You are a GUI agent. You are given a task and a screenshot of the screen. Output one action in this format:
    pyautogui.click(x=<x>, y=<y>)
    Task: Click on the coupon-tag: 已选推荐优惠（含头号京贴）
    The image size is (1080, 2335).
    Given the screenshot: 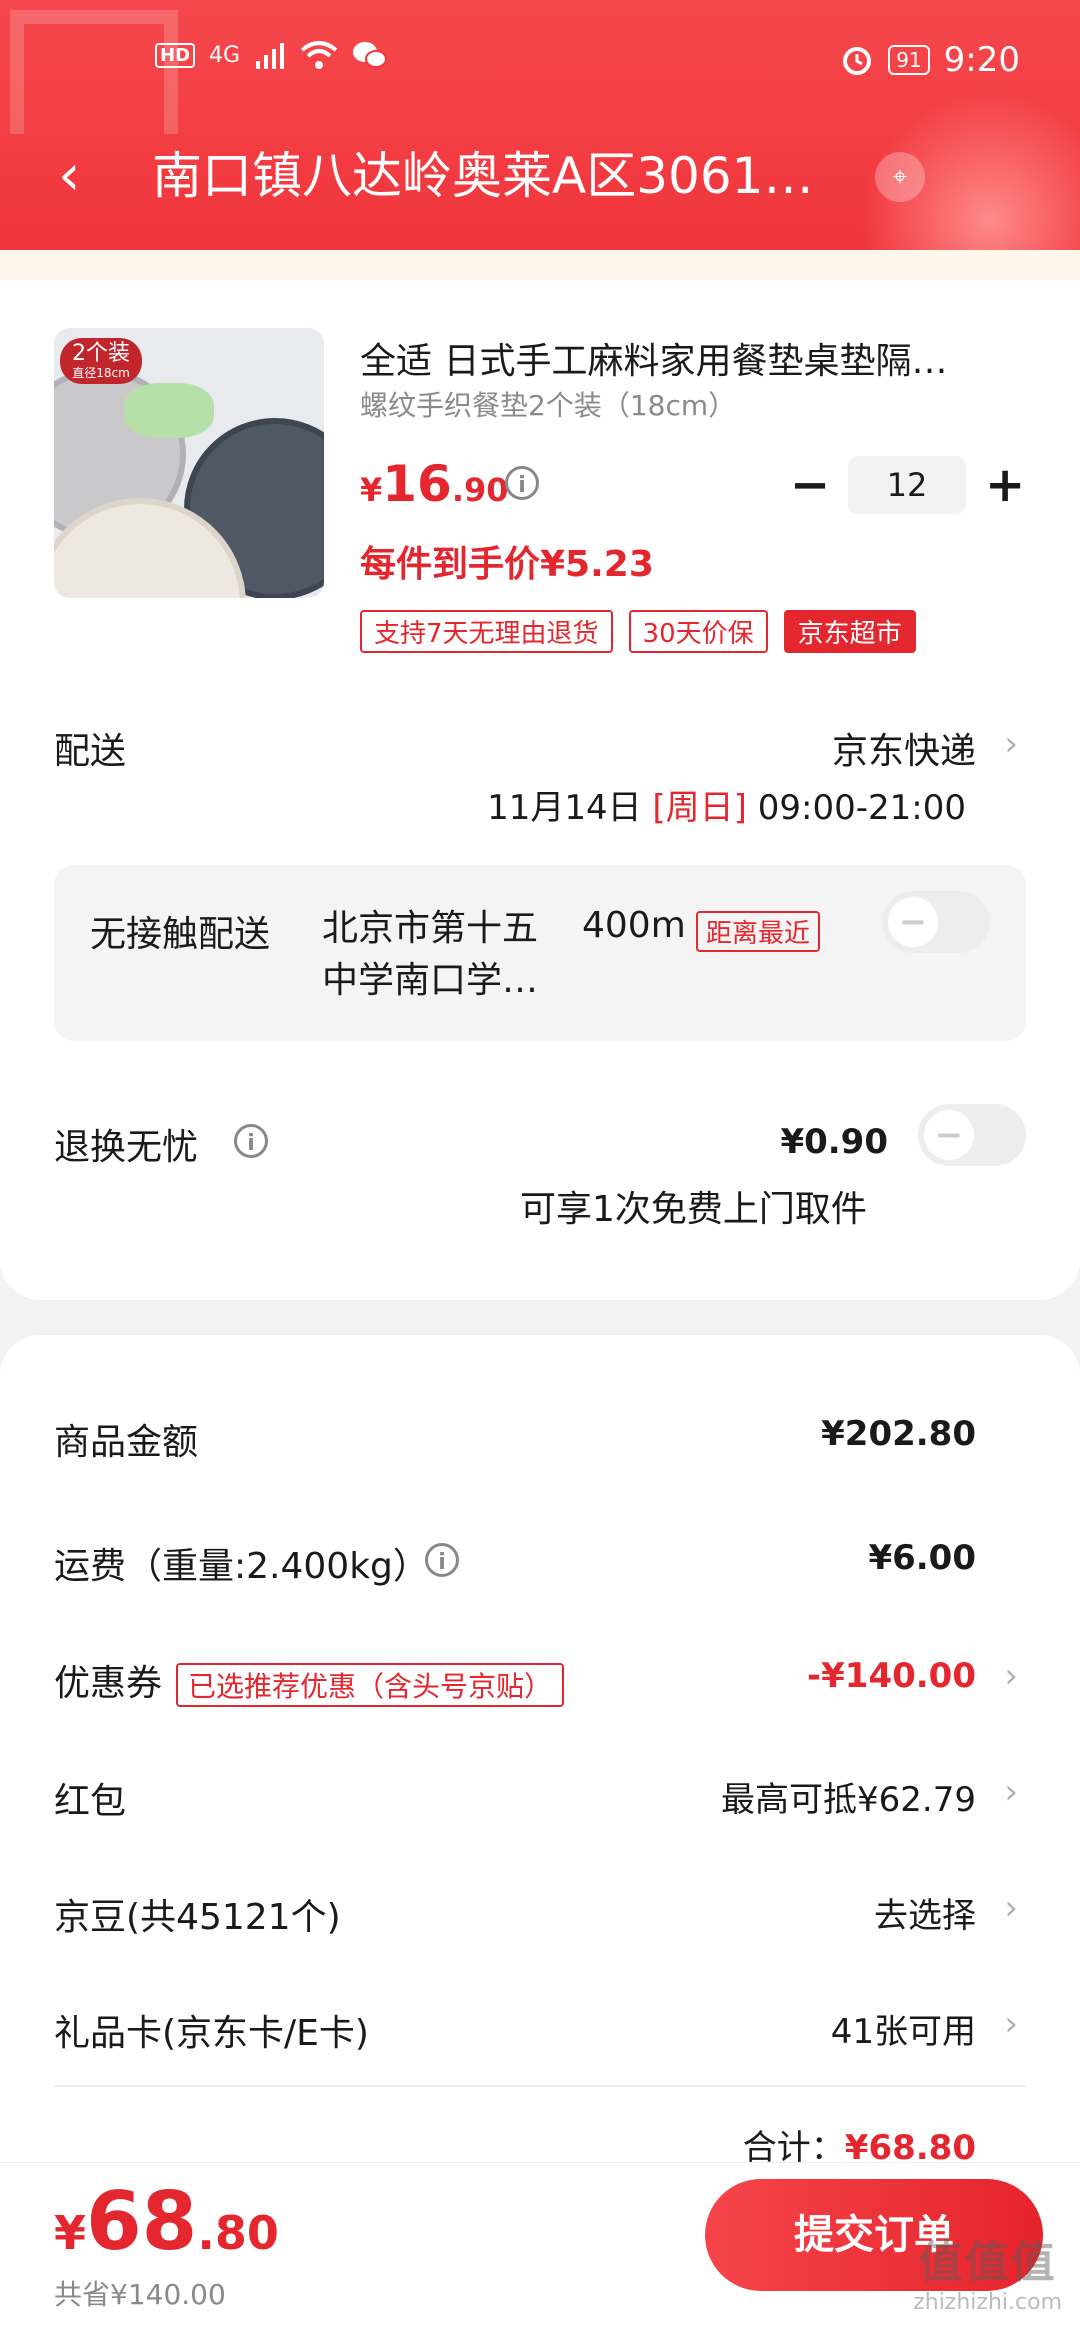 What is the action you would take?
    pyautogui.click(x=370, y=1685)
    